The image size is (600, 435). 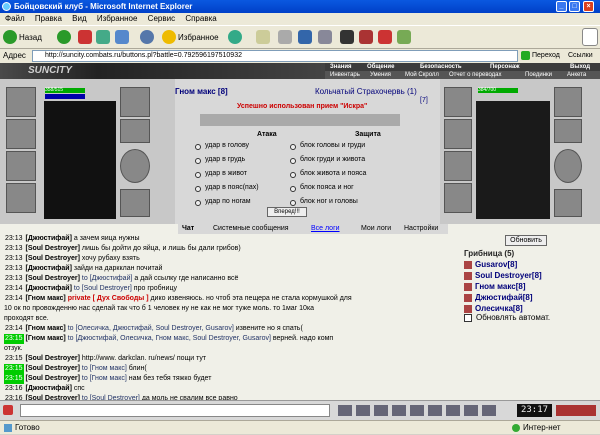 I want to click on addon-star-icon, so click(x=404, y=37).